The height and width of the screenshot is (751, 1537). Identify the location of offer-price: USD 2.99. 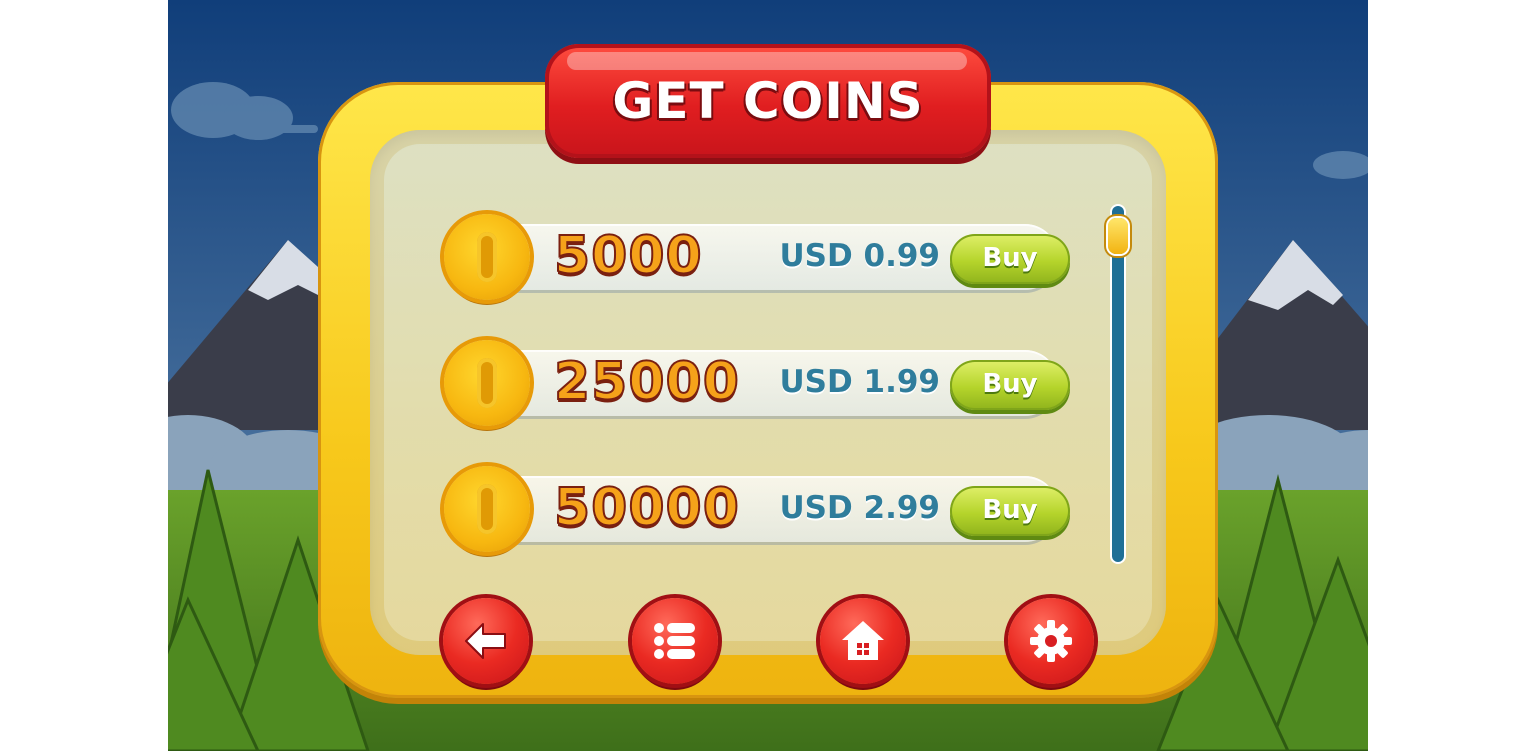
(859, 508).